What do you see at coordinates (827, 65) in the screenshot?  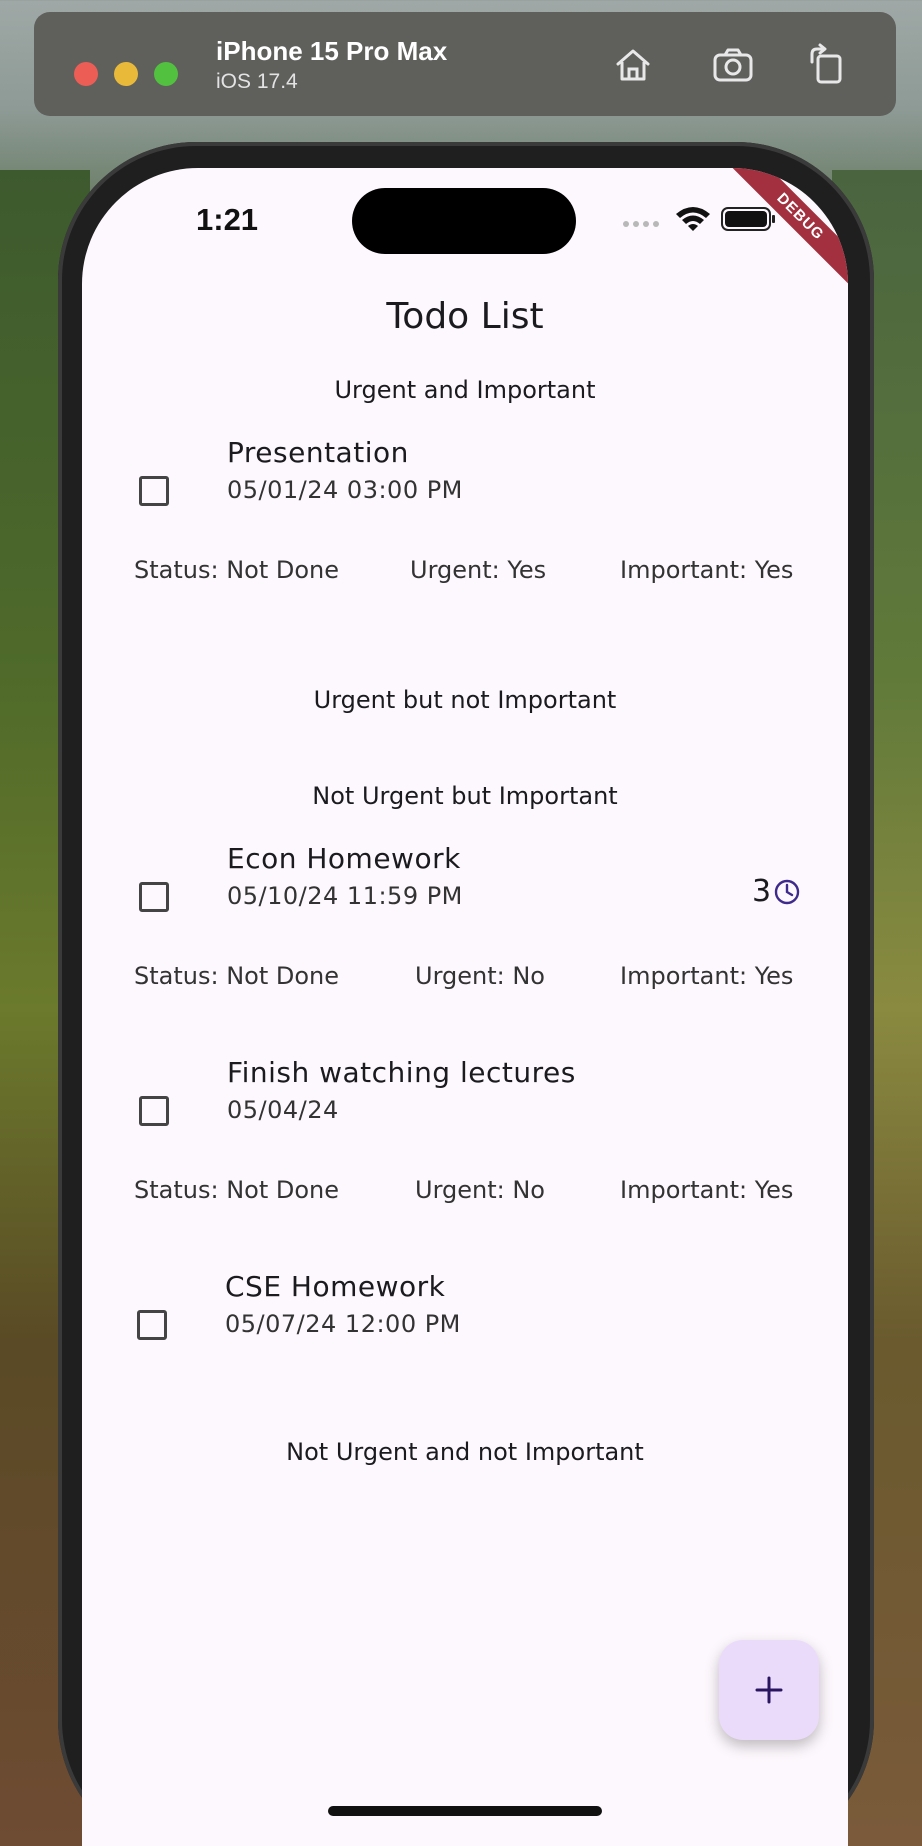 I see `rotate-icon` at bounding box center [827, 65].